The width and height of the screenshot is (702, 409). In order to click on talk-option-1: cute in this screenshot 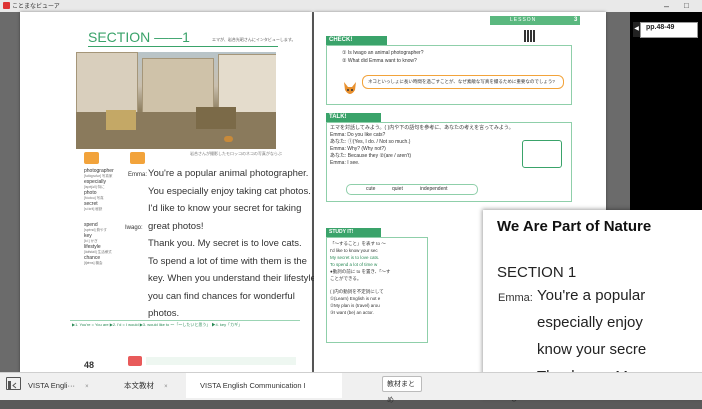, I will do `click(371, 189)`.